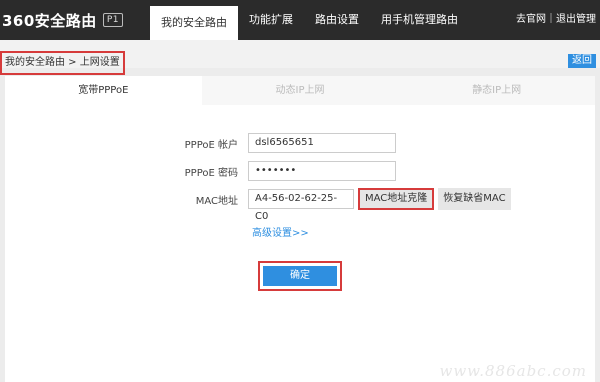 The image size is (600, 382). Describe the element at coordinates (271, 23) in the screenshot. I see `nav-extensions: 功能扩展` at that location.